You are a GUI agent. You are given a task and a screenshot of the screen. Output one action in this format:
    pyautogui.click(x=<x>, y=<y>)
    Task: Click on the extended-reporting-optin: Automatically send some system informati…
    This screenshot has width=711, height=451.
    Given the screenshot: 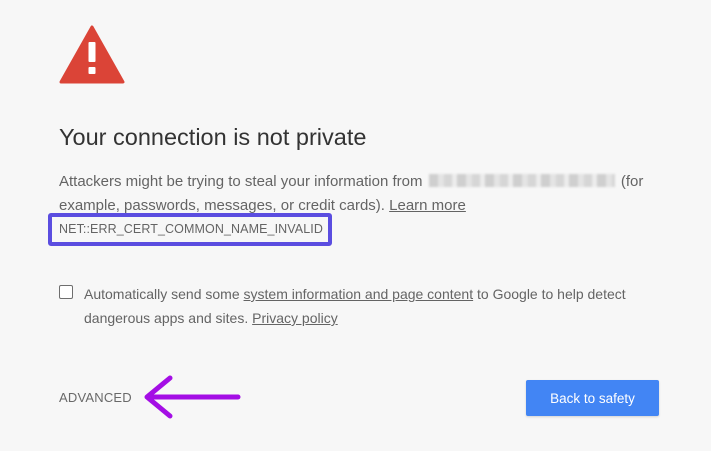 What is the action you would take?
    pyautogui.click(x=364, y=306)
    